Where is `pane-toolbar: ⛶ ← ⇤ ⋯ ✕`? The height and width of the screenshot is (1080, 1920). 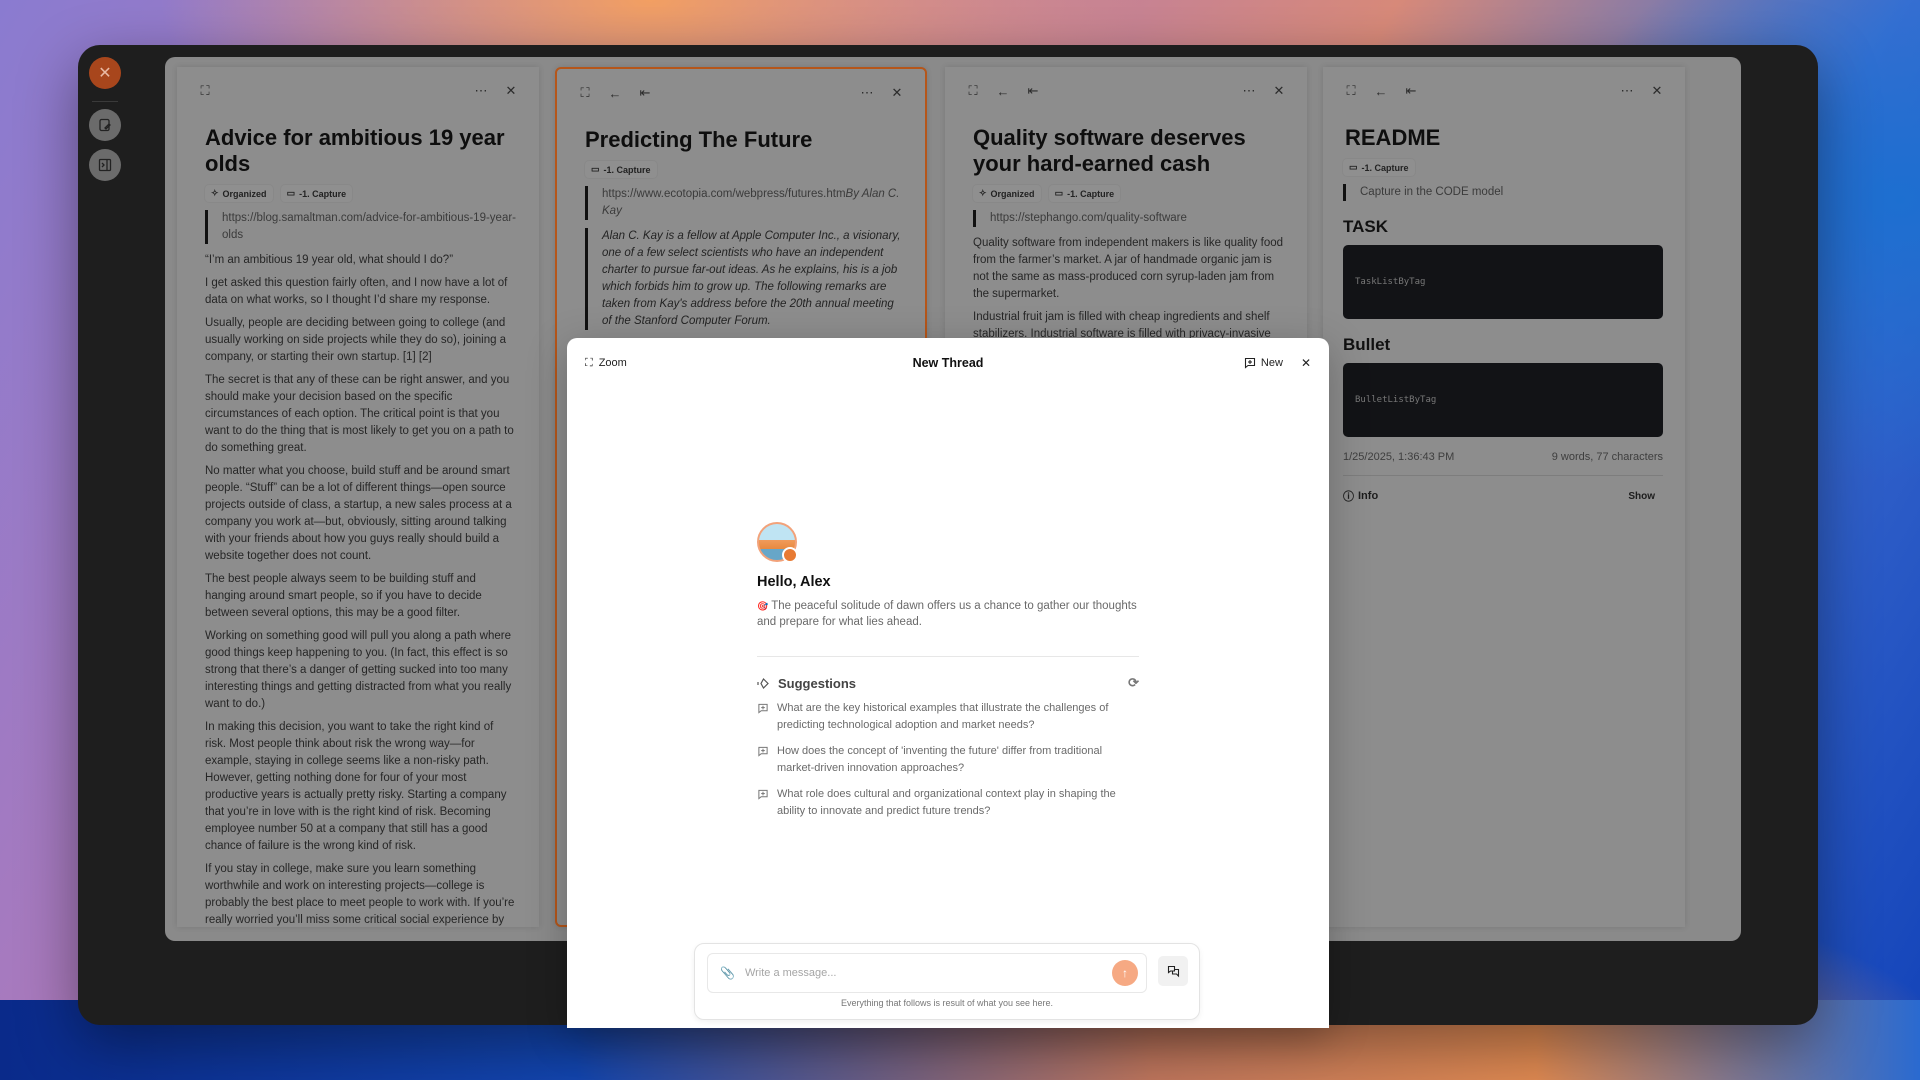 pane-toolbar: ⛶ ← ⇤ ⋯ ✕ is located at coordinates (1126, 91).